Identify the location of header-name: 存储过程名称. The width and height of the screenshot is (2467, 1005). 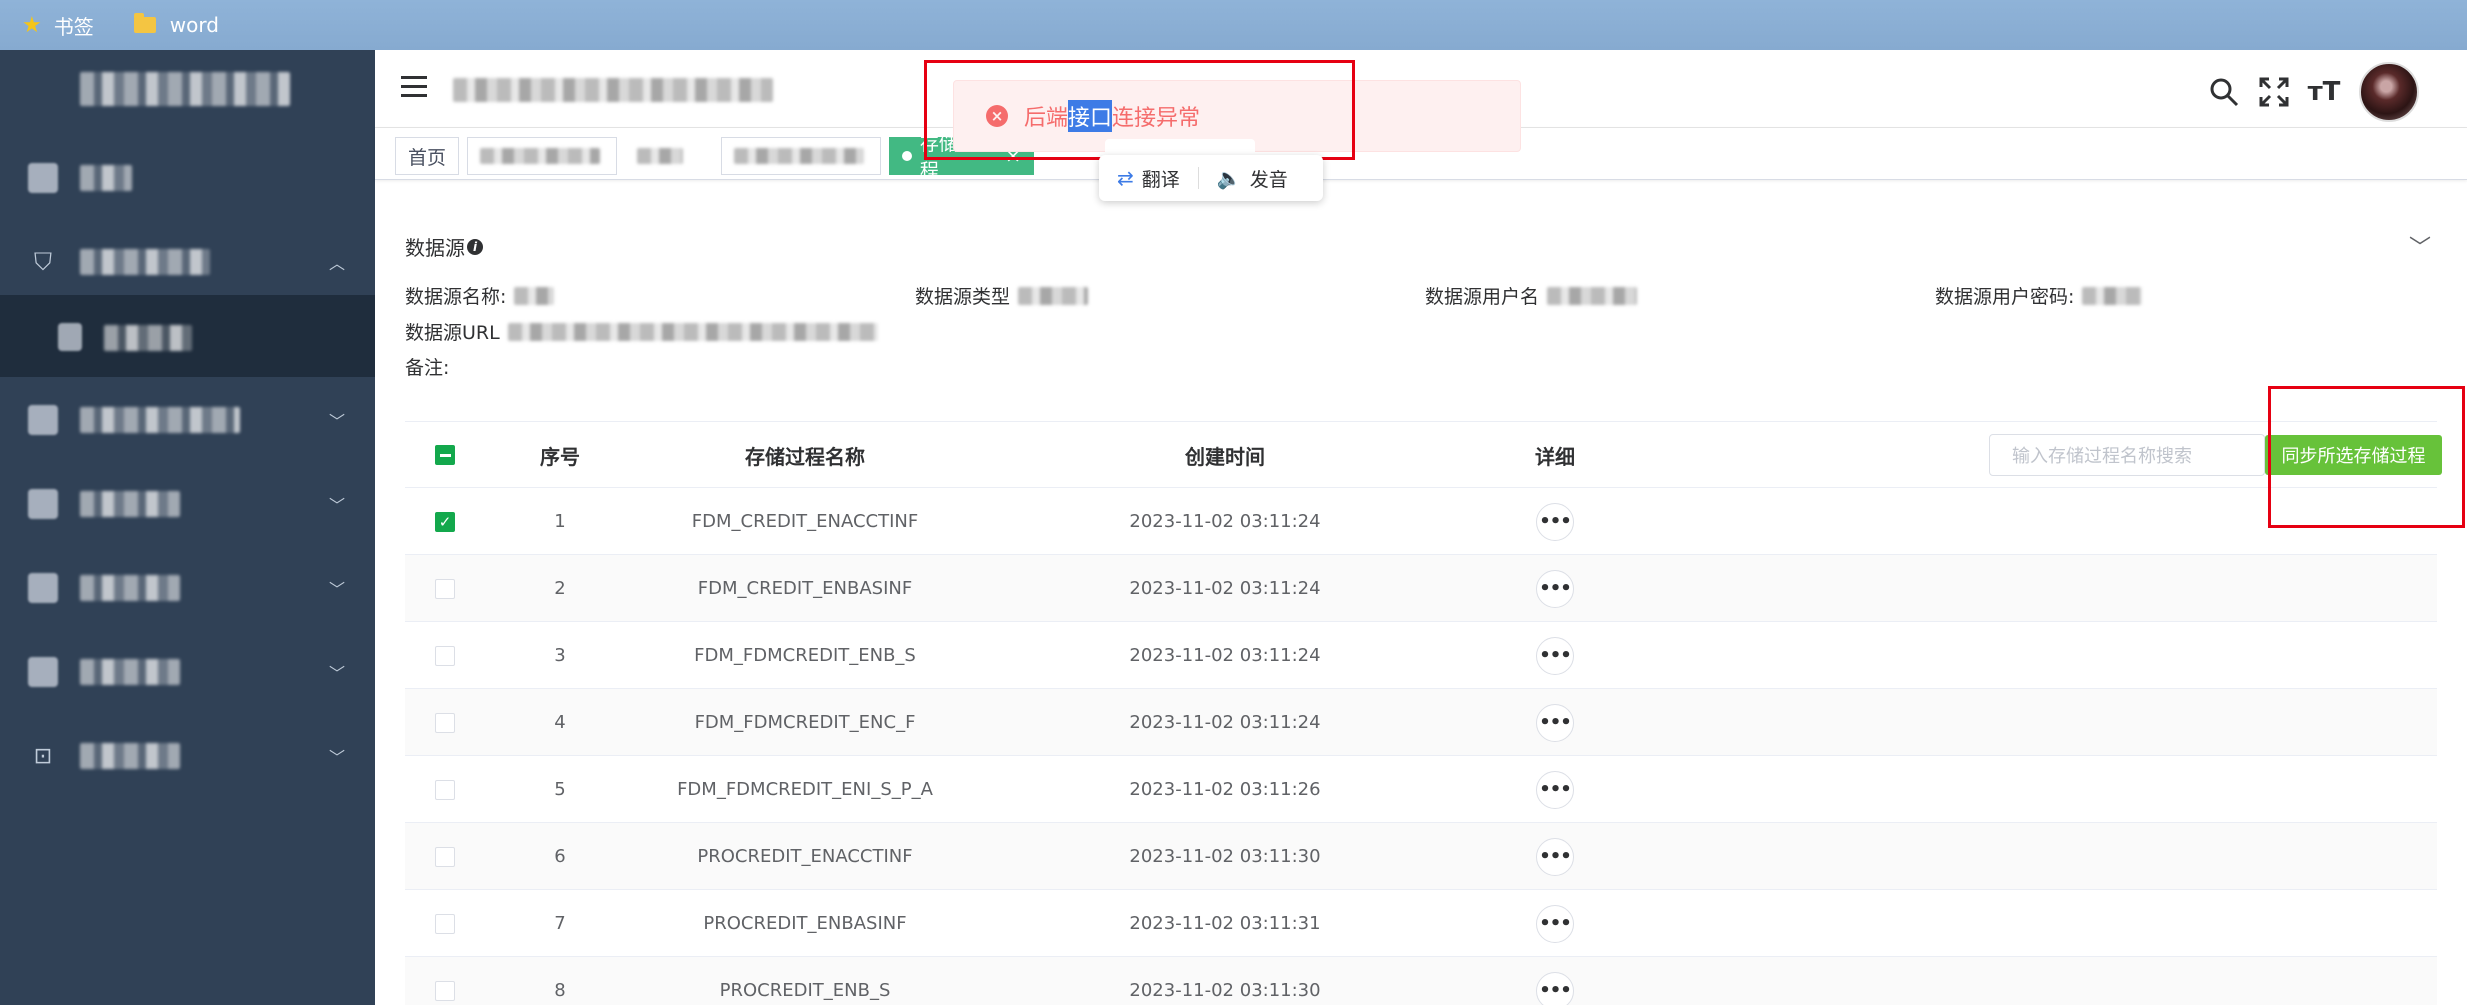
(805, 456).